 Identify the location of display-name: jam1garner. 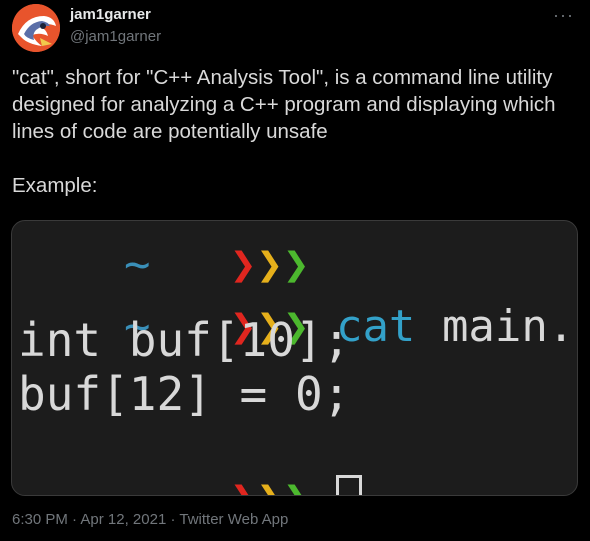
(115, 15).